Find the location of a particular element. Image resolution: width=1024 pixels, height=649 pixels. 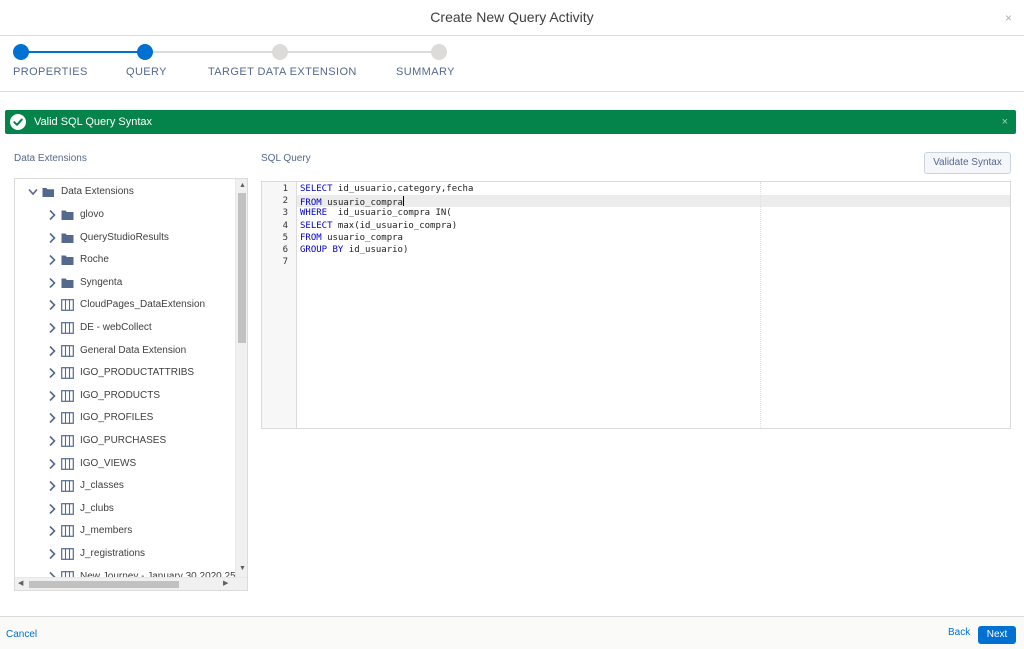

line-number: 6 is located at coordinates (285, 250).